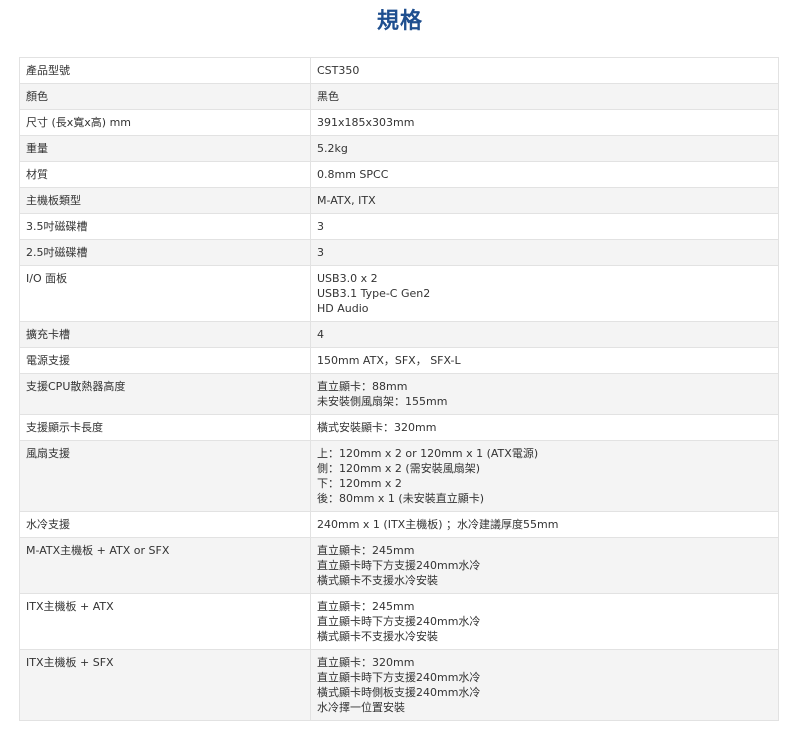  I want to click on table-row: 顏色 黑色, so click(399, 96).